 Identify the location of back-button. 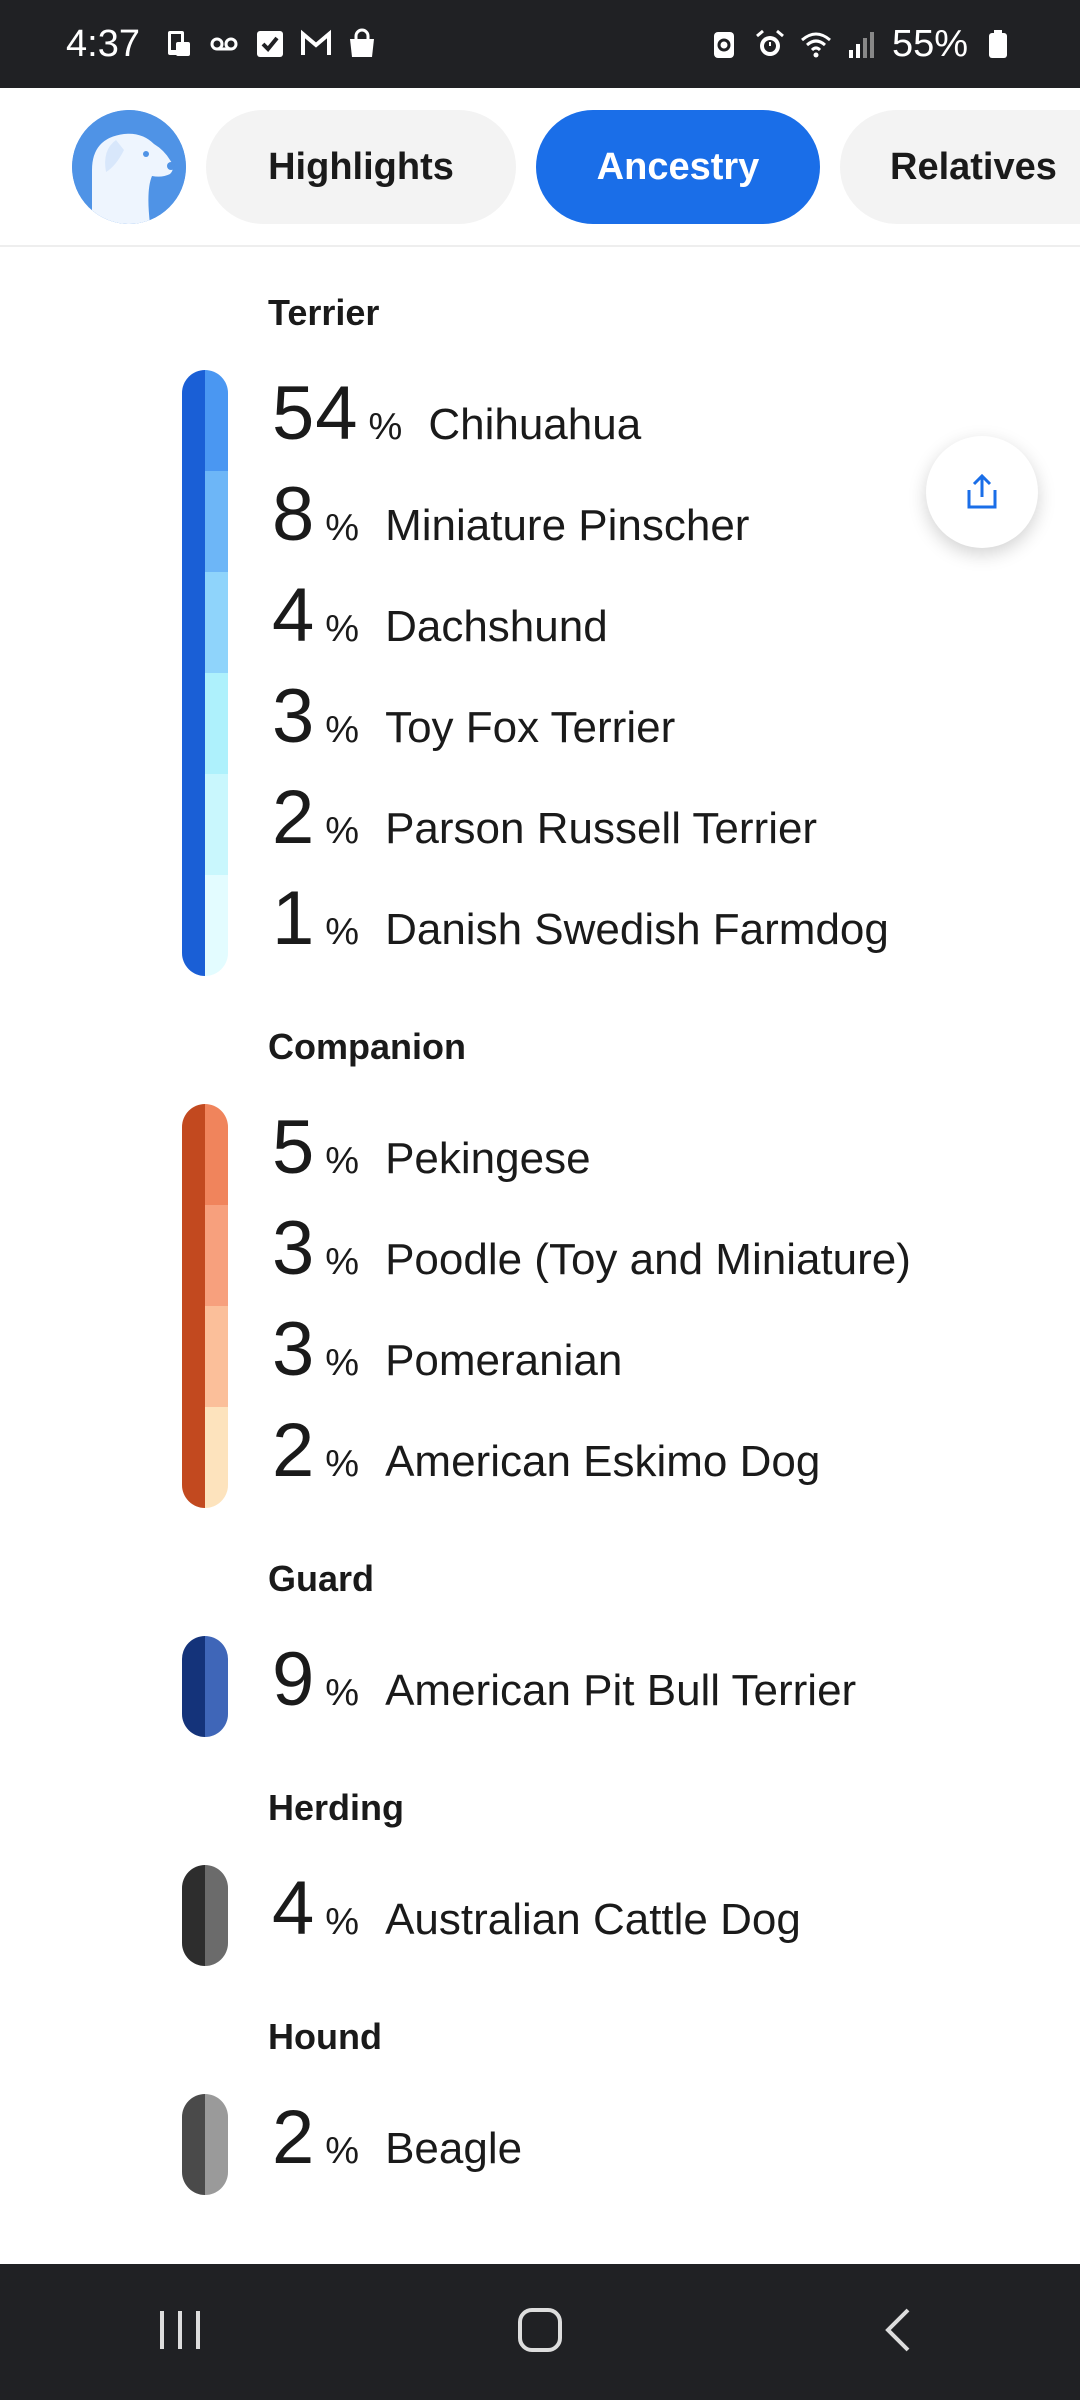
(900, 2332).